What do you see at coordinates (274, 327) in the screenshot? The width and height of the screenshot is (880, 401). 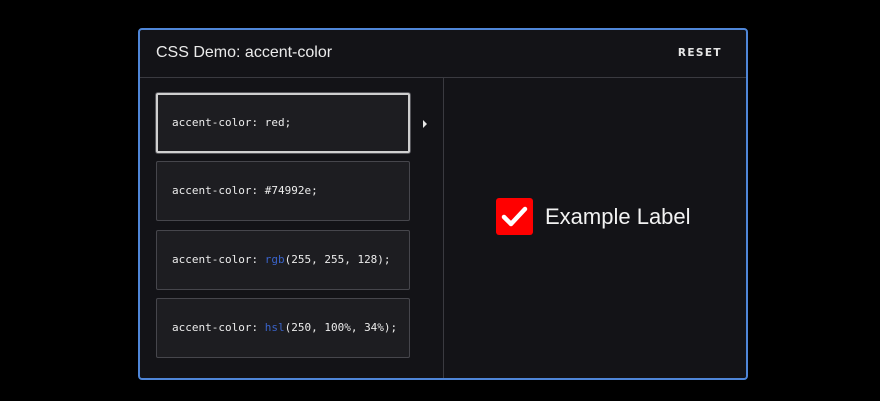 I see `option-function: hsl` at bounding box center [274, 327].